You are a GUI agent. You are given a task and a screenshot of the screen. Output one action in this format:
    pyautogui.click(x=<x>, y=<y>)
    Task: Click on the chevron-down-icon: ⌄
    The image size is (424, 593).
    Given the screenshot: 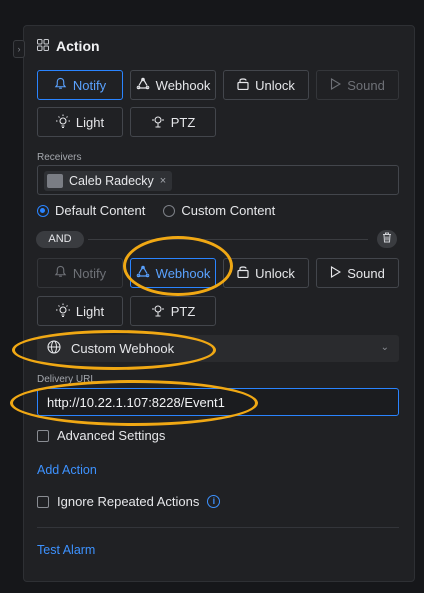 What is the action you would take?
    pyautogui.click(x=384, y=347)
    